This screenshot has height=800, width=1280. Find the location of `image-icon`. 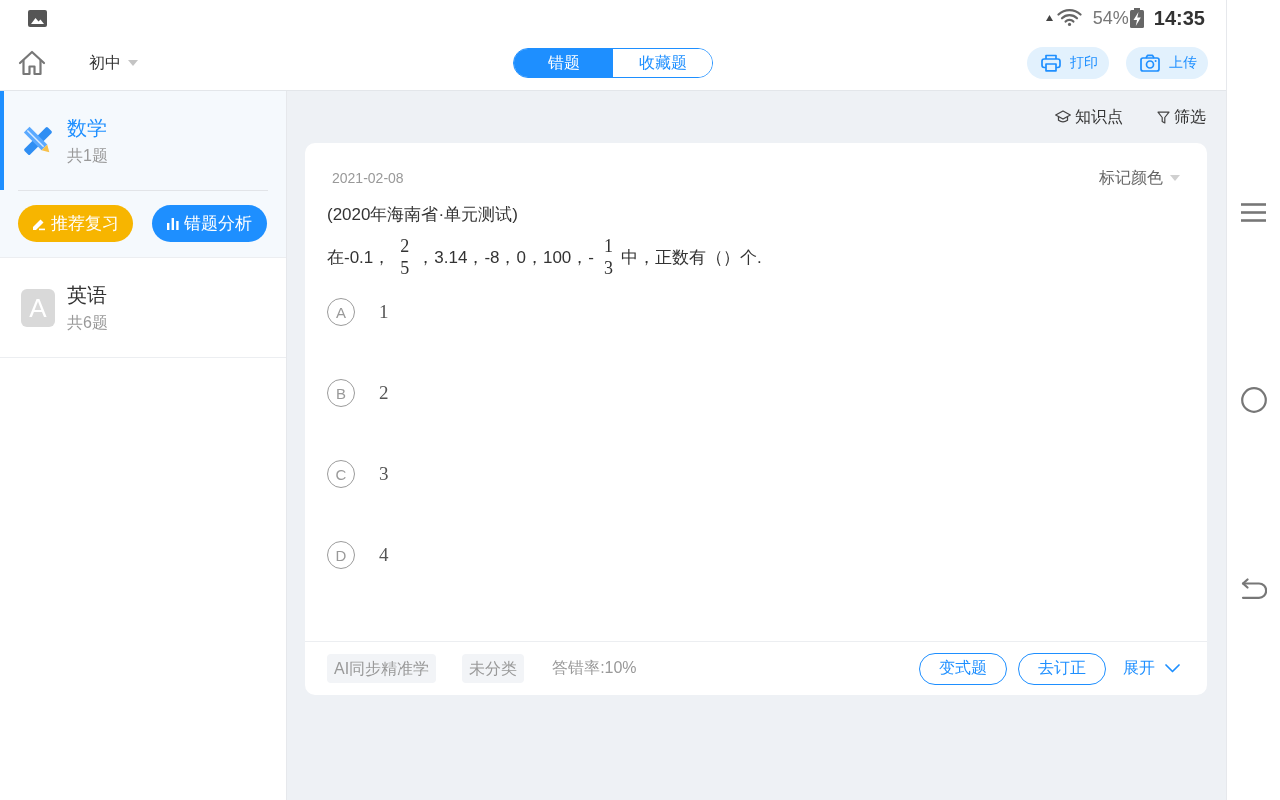

image-icon is located at coordinates (37, 18).